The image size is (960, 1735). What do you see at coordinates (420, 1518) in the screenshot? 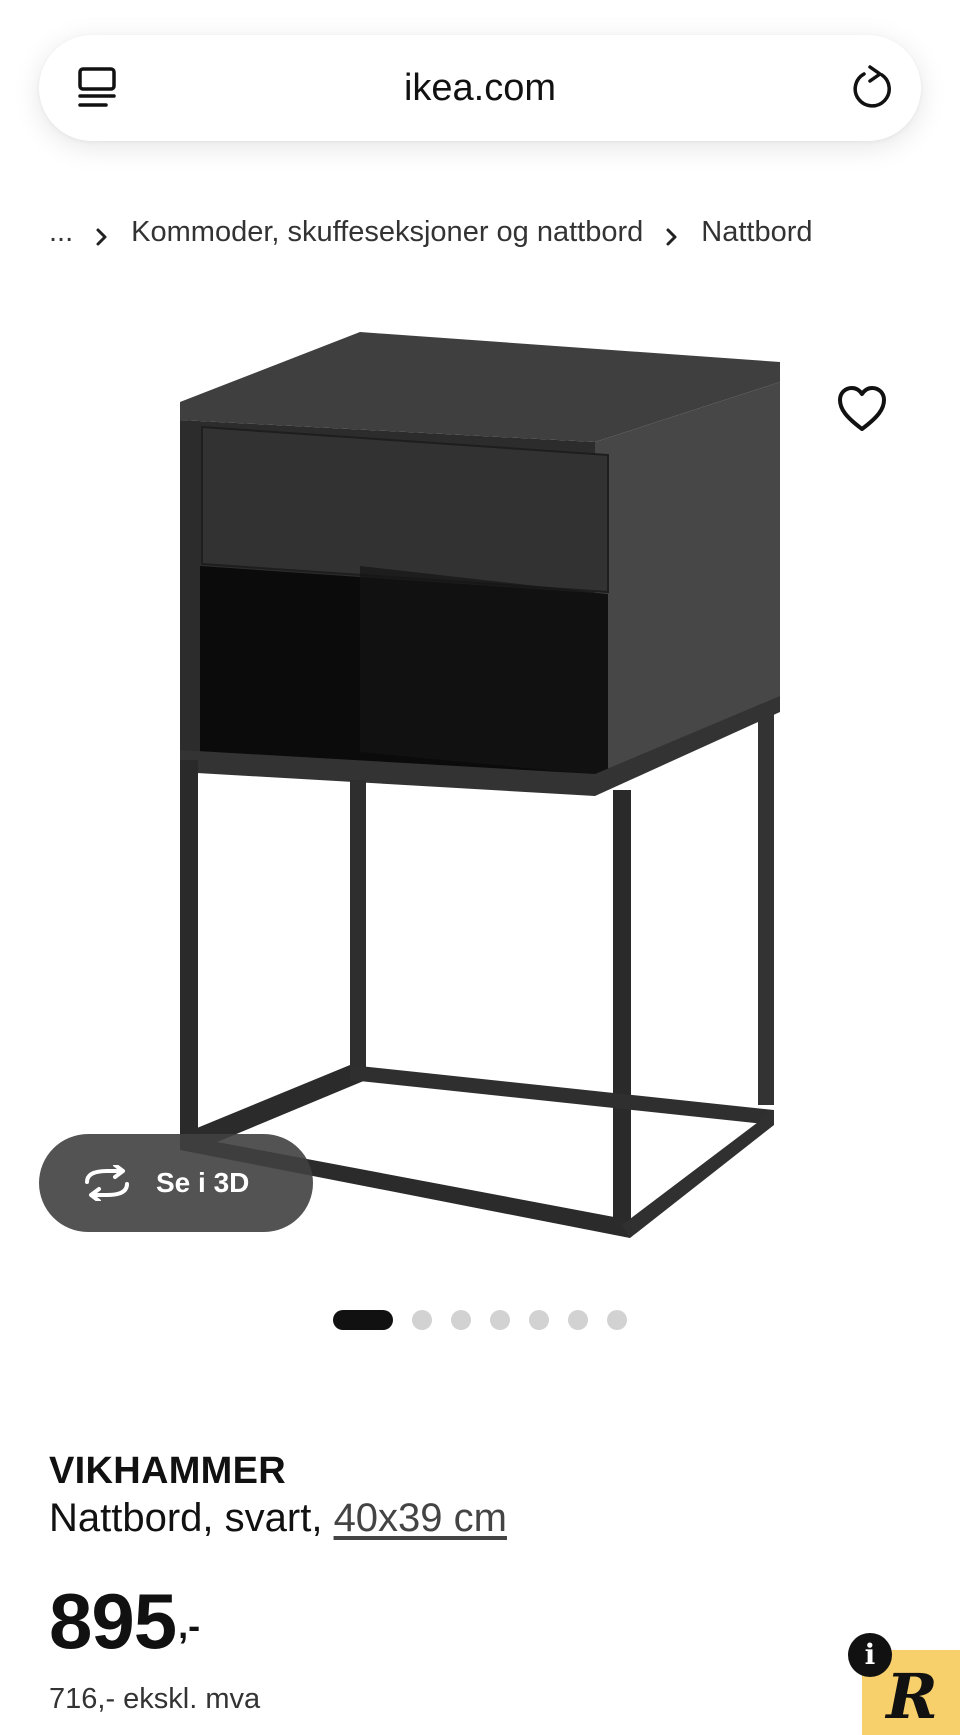
I see `product-size-link: 40x39 cm` at bounding box center [420, 1518].